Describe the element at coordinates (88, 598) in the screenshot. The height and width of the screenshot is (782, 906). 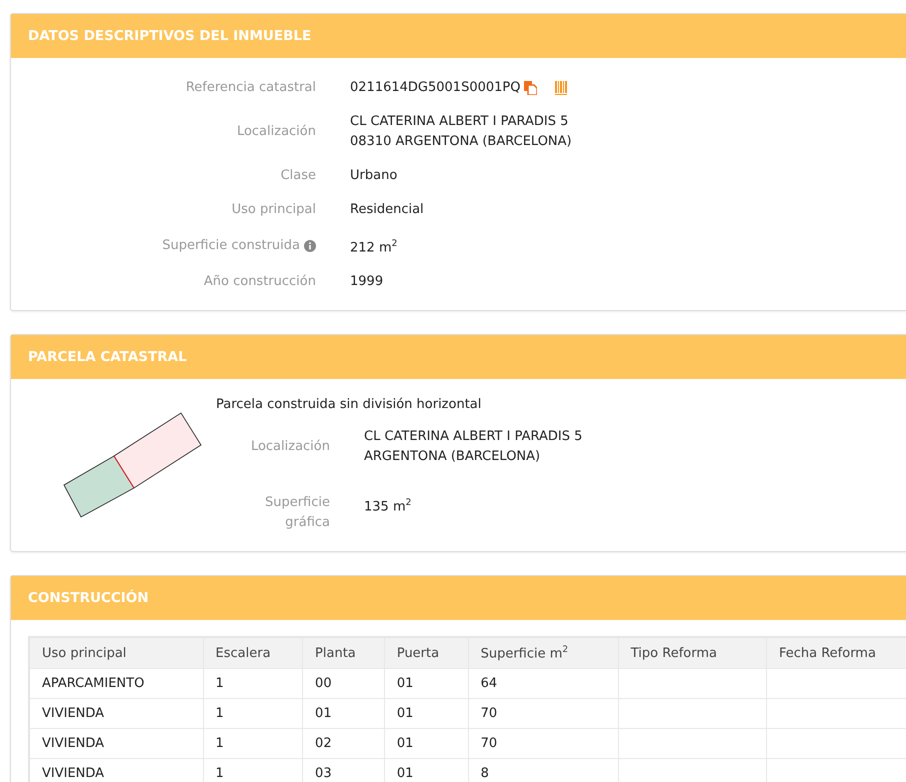
I see `panel-title: CONSTRUCCIÓN` at that location.